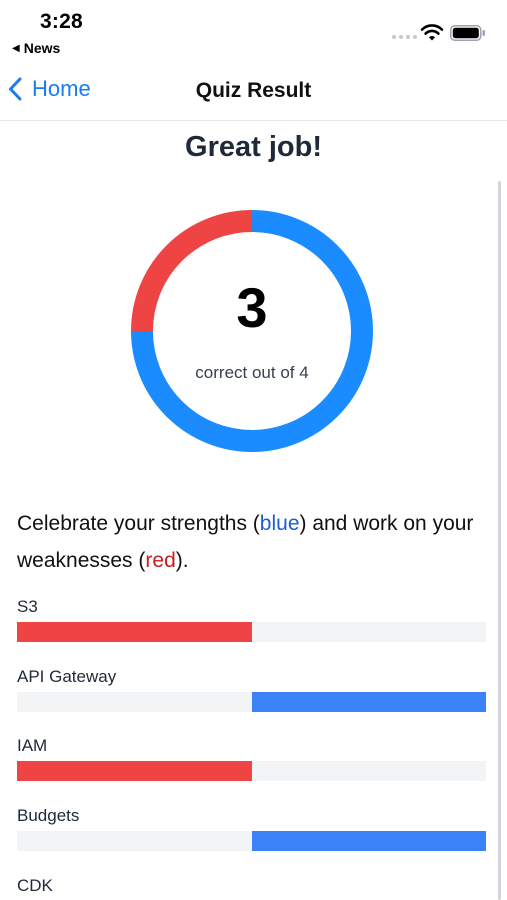 This screenshot has width=507, height=900. I want to click on status-back-to-app: ◀ News, so click(36, 48).